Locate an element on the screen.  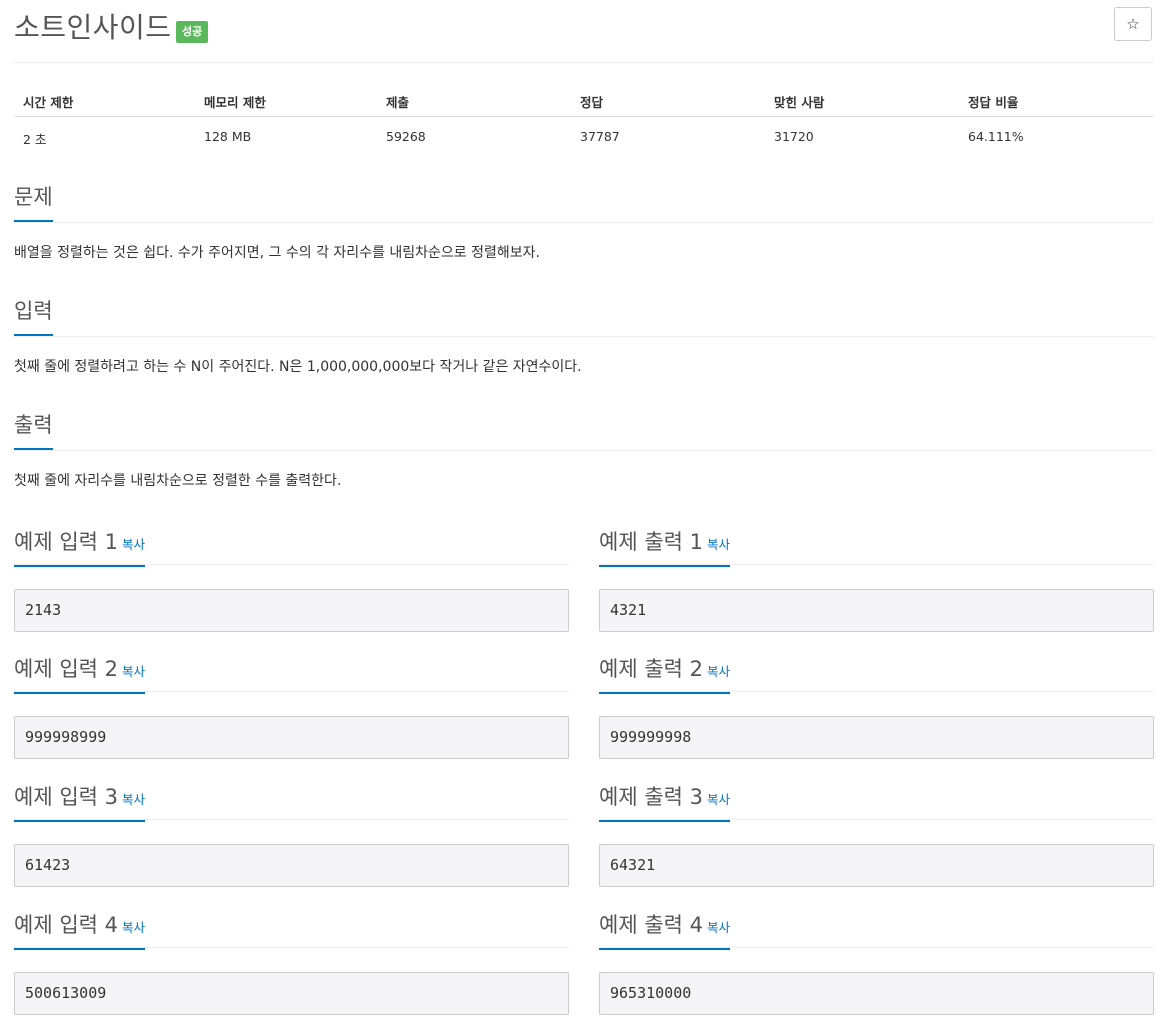
divider is located at coordinates (584, 62).